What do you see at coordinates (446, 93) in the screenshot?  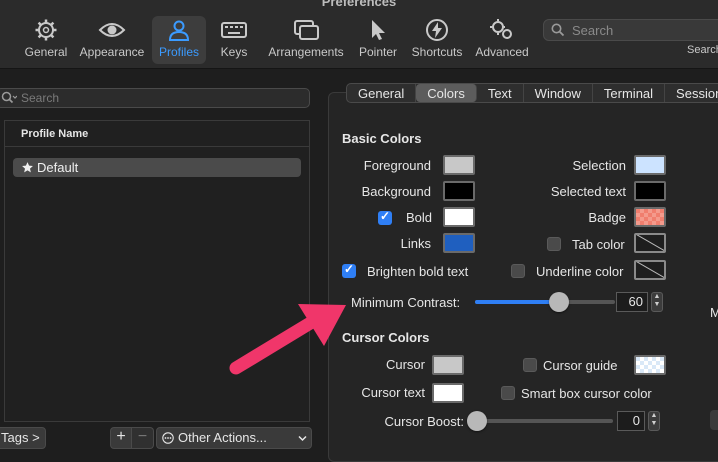 I see `tab-colors: Colors` at bounding box center [446, 93].